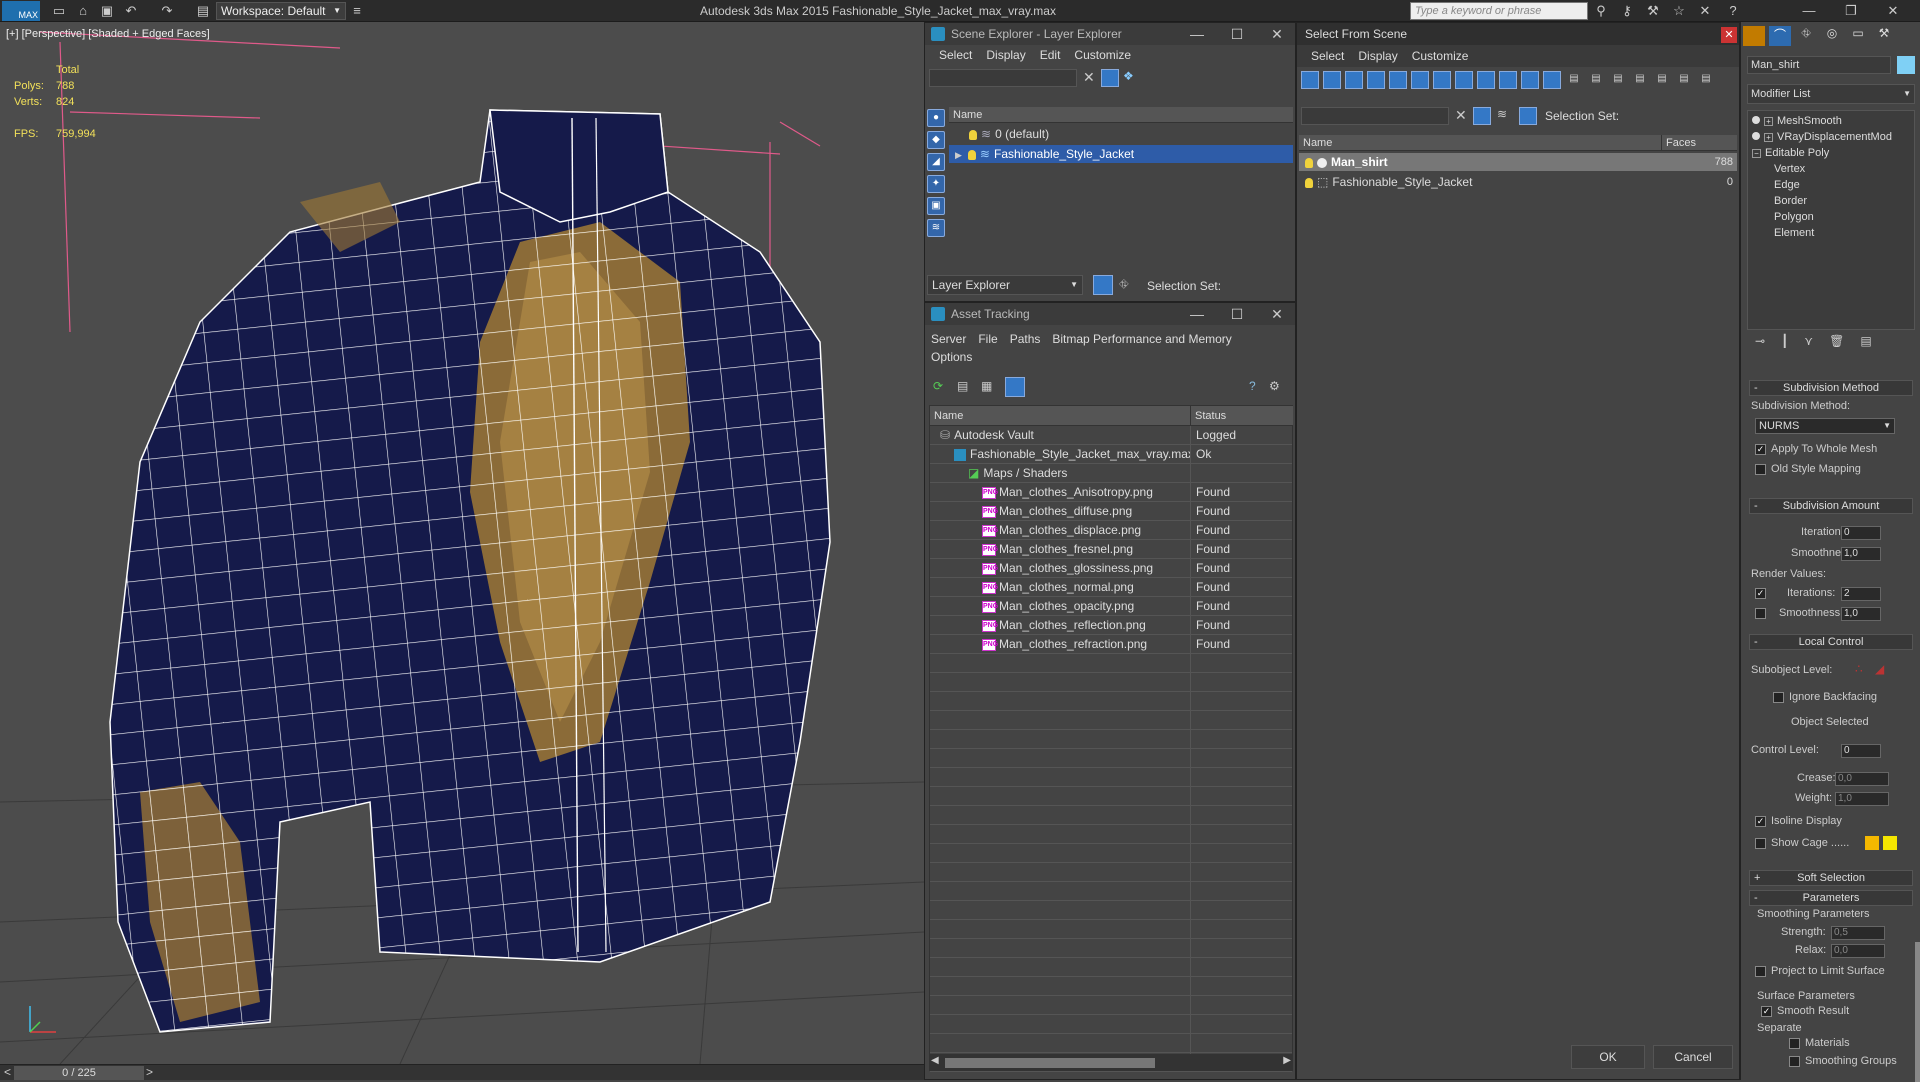 This screenshot has width=1920, height=1082. What do you see at coordinates (1464, 80) in the screenshot?
I see `display-xrefs-icon` at bounding box center [1464, 80].